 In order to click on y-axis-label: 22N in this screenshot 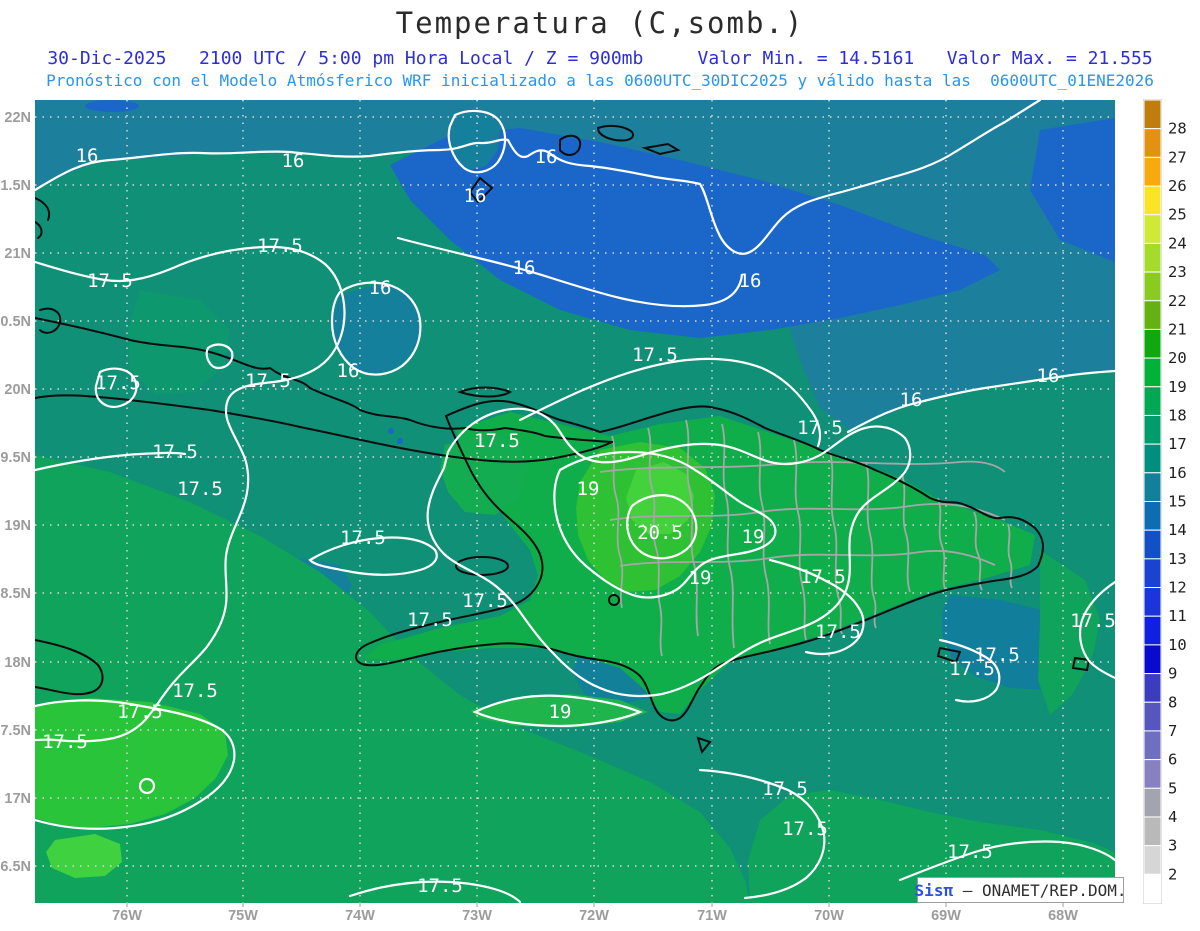, I will do `click(17, 118)`.